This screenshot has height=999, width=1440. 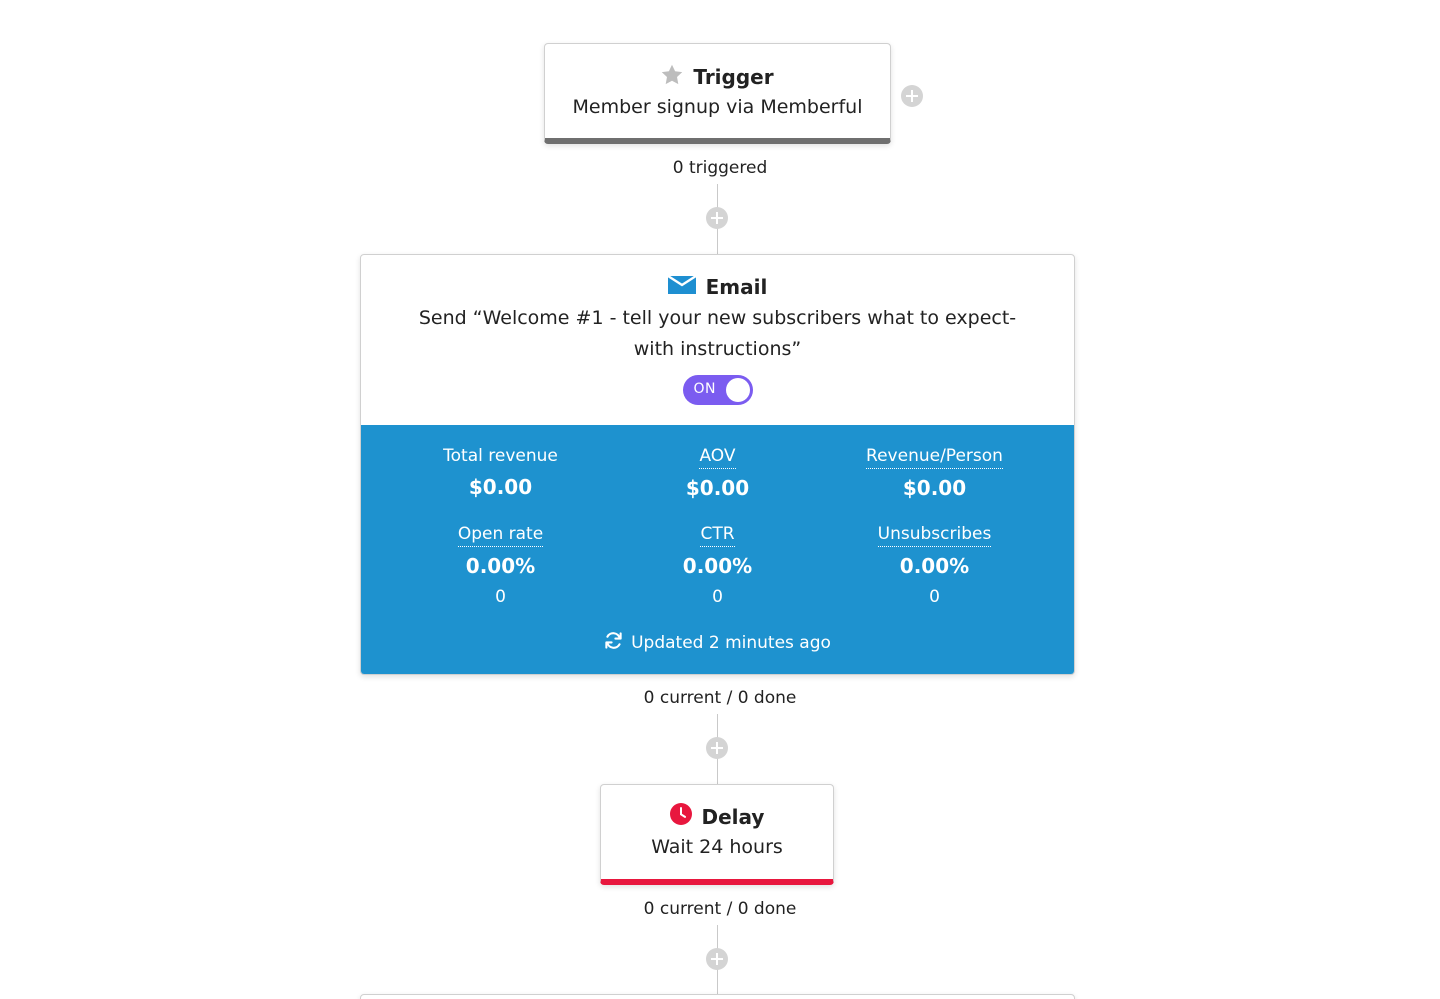 What do you see at coordinates (717, 847) in the screenshot?
I see `delay-description: Wait 24 hours` at bounding box center [717, 847].